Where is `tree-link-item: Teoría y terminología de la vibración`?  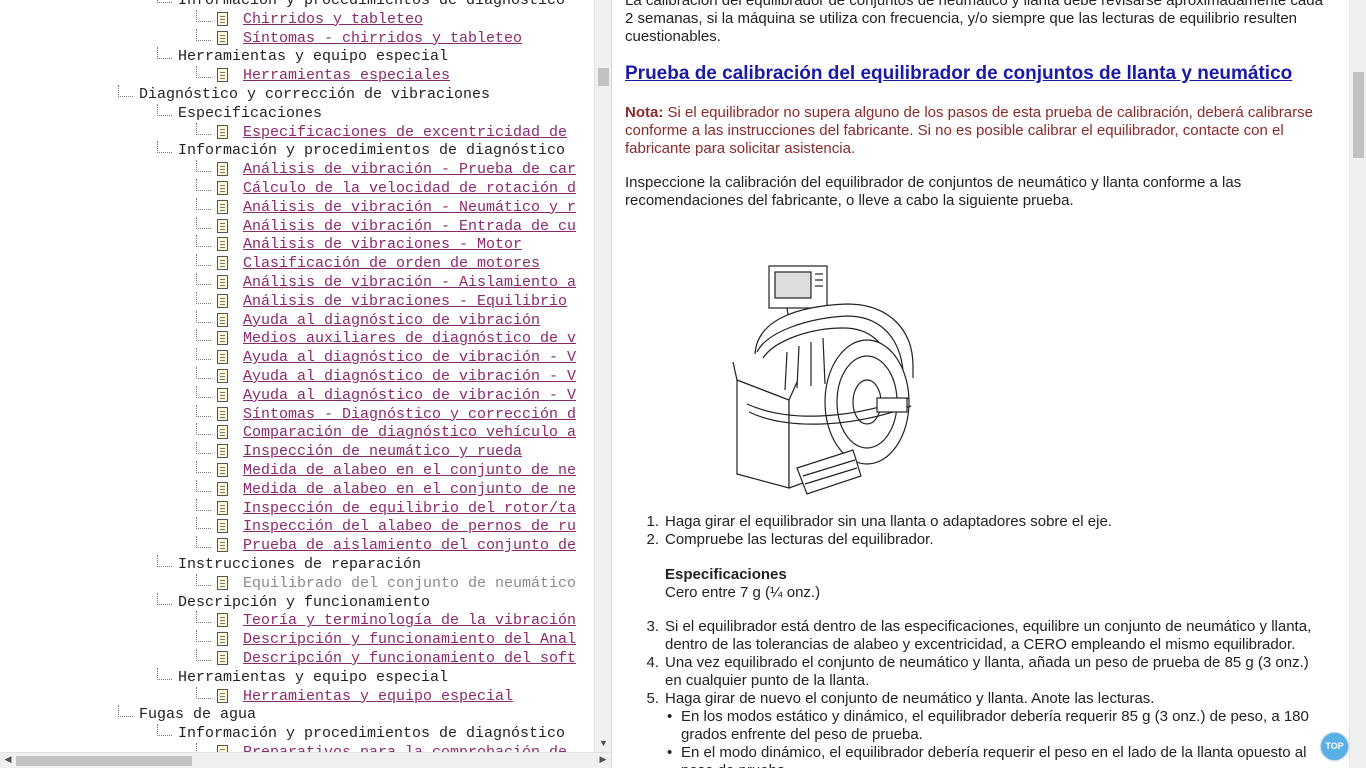
tree-link-item: Teoría y terminología de la vibración is located at coordinates (297, 620).